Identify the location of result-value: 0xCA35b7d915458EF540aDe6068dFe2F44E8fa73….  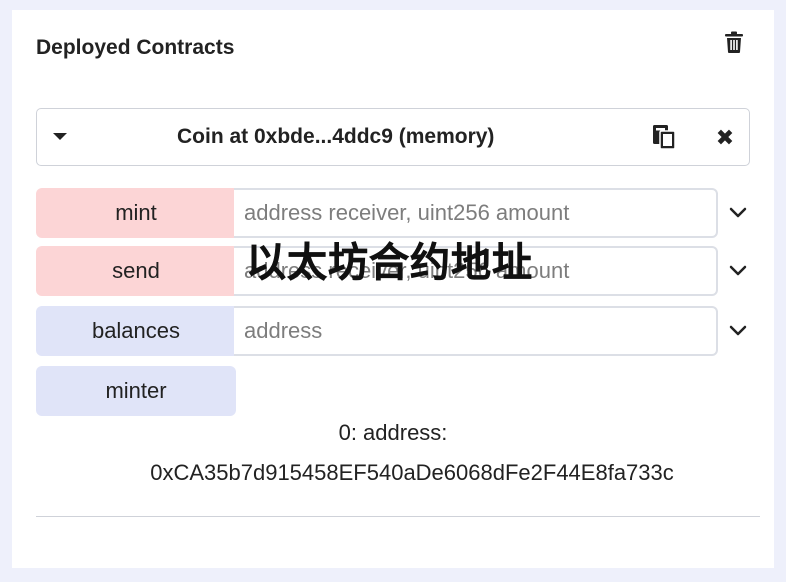
(412, 472).